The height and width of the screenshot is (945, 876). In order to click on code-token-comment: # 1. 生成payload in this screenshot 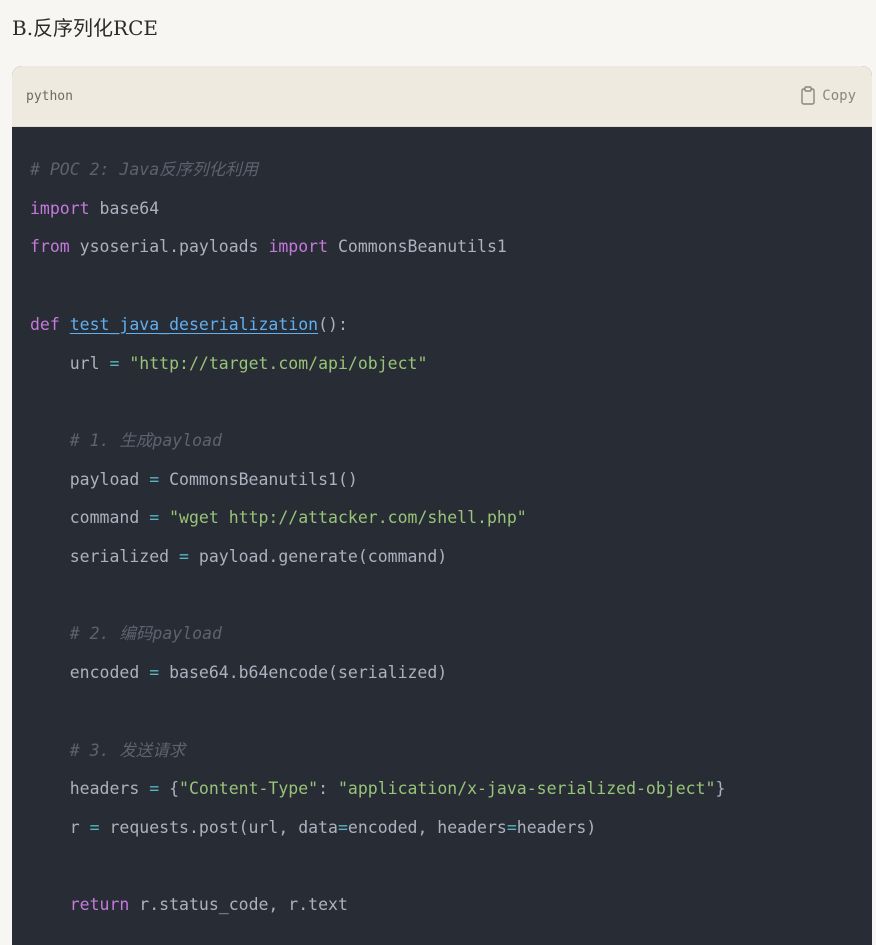, I will do `click(126, 440)`.